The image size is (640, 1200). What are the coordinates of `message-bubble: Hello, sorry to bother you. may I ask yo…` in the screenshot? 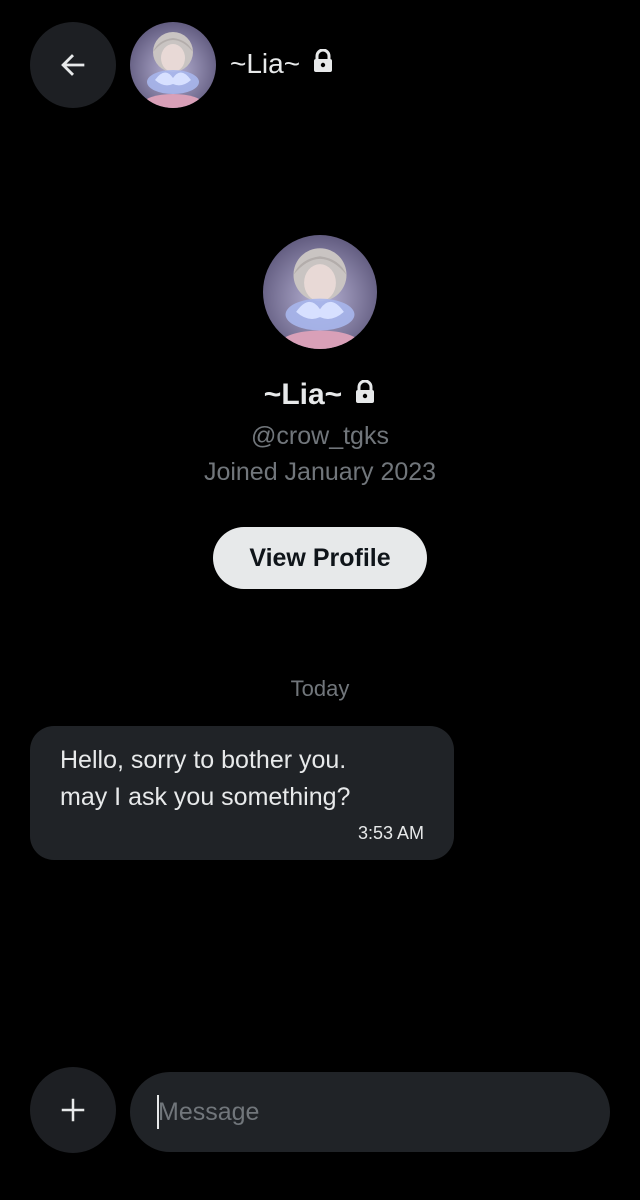 It's located at (242, 793).